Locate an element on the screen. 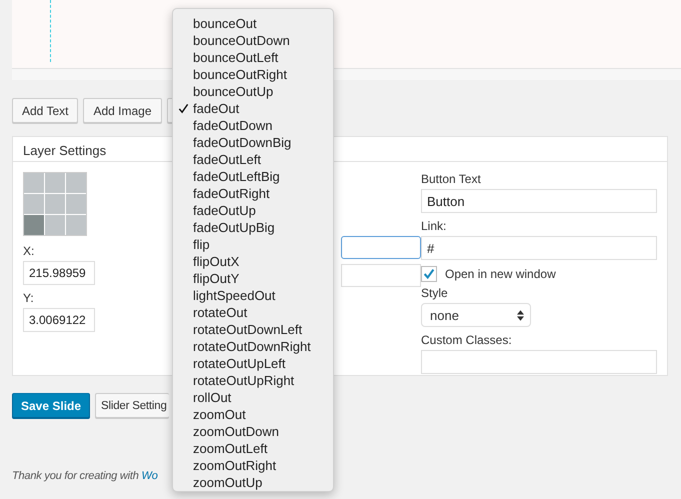 Image resolution: width=681 pixels, height=499 pixels. y-field: 3.0069122 is located at coordinates (59, 320).